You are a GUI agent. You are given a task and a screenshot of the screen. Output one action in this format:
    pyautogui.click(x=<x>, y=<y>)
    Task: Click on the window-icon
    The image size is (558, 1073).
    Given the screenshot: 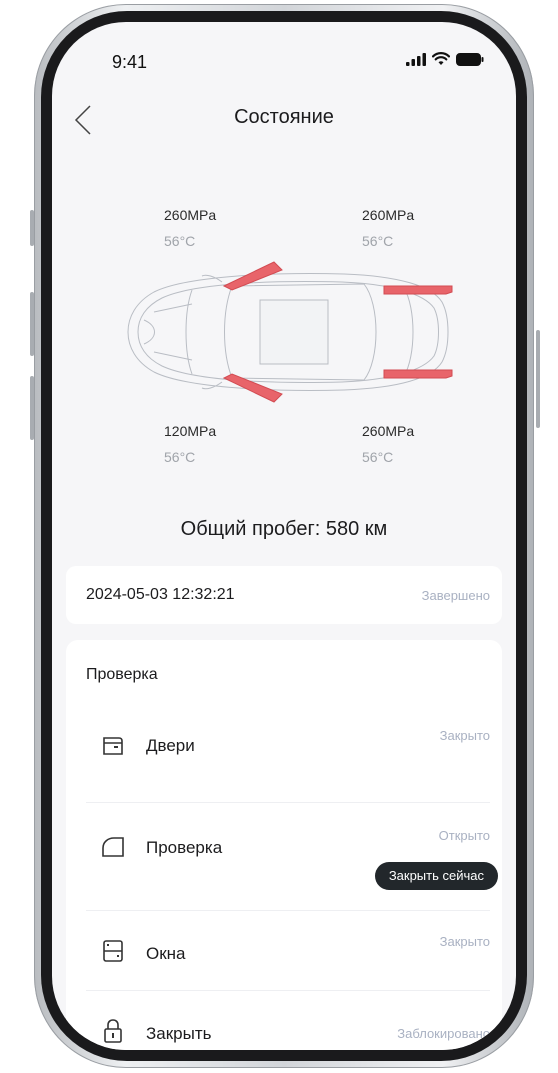 What is the action you would take?
    pyautogui.click(x=113, y=951)
    